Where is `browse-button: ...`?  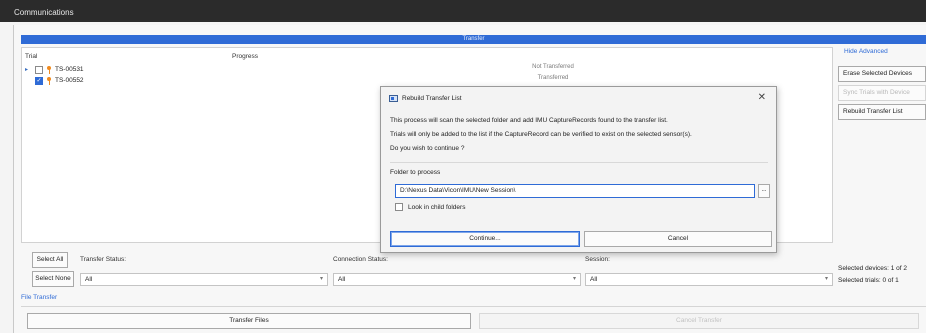 browse-button: ... is located at coordinates (764, 191).